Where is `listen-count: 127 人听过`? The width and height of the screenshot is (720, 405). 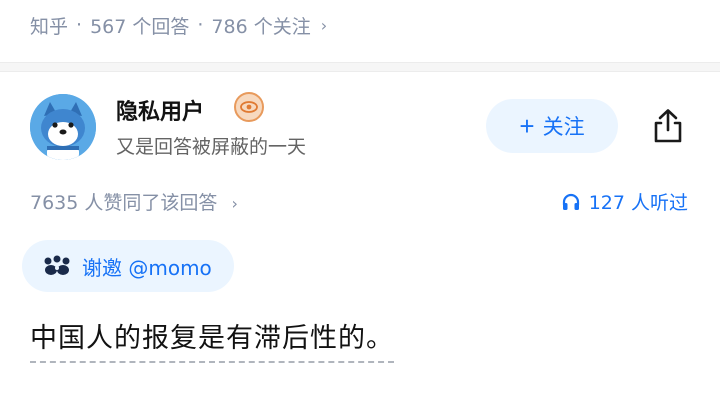
listen-count: 127 人听过 is located at coordinates (624, 201).